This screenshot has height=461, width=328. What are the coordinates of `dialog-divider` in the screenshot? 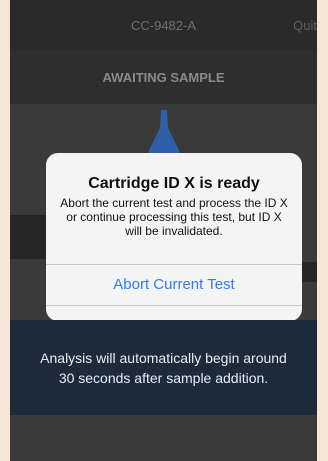 It's located at (174, 305).